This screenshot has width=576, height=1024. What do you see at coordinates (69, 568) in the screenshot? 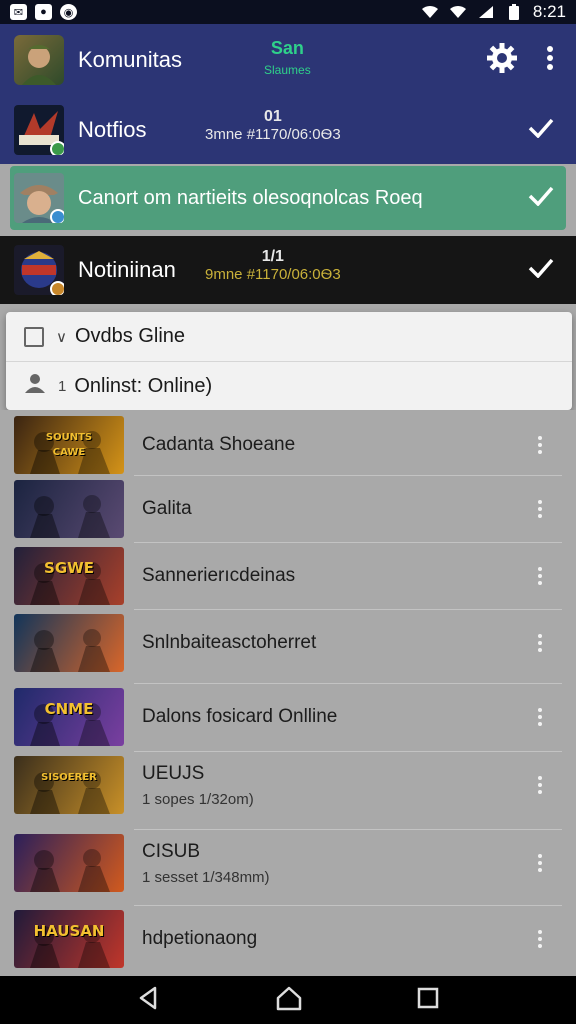
I see `game-logo-text: SGWE` at bounding box center [69, 568].